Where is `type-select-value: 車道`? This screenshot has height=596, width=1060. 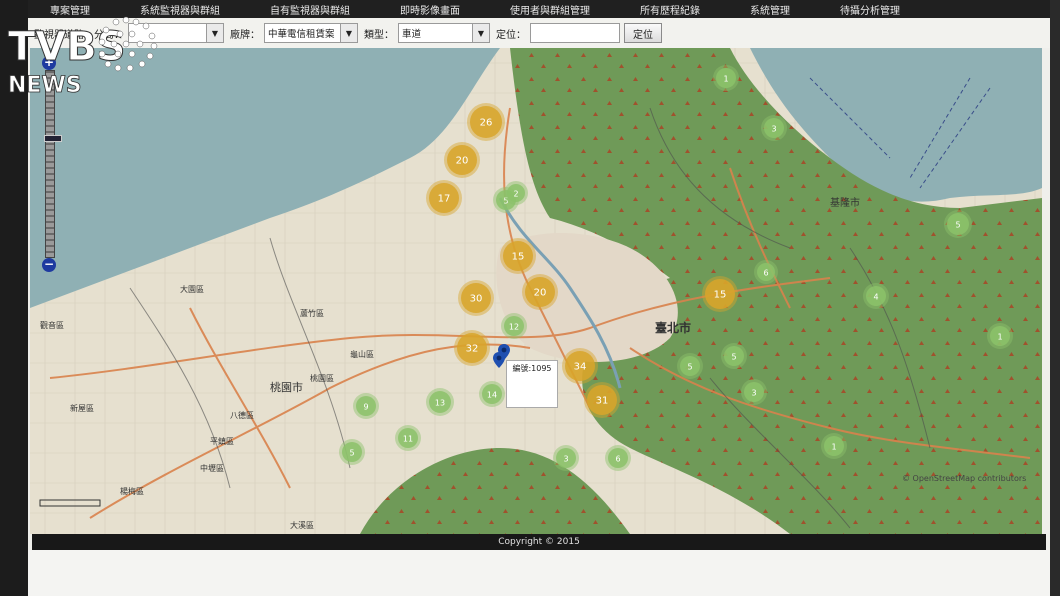 type-select-value: 車道 is located at coordinates (411, 34).